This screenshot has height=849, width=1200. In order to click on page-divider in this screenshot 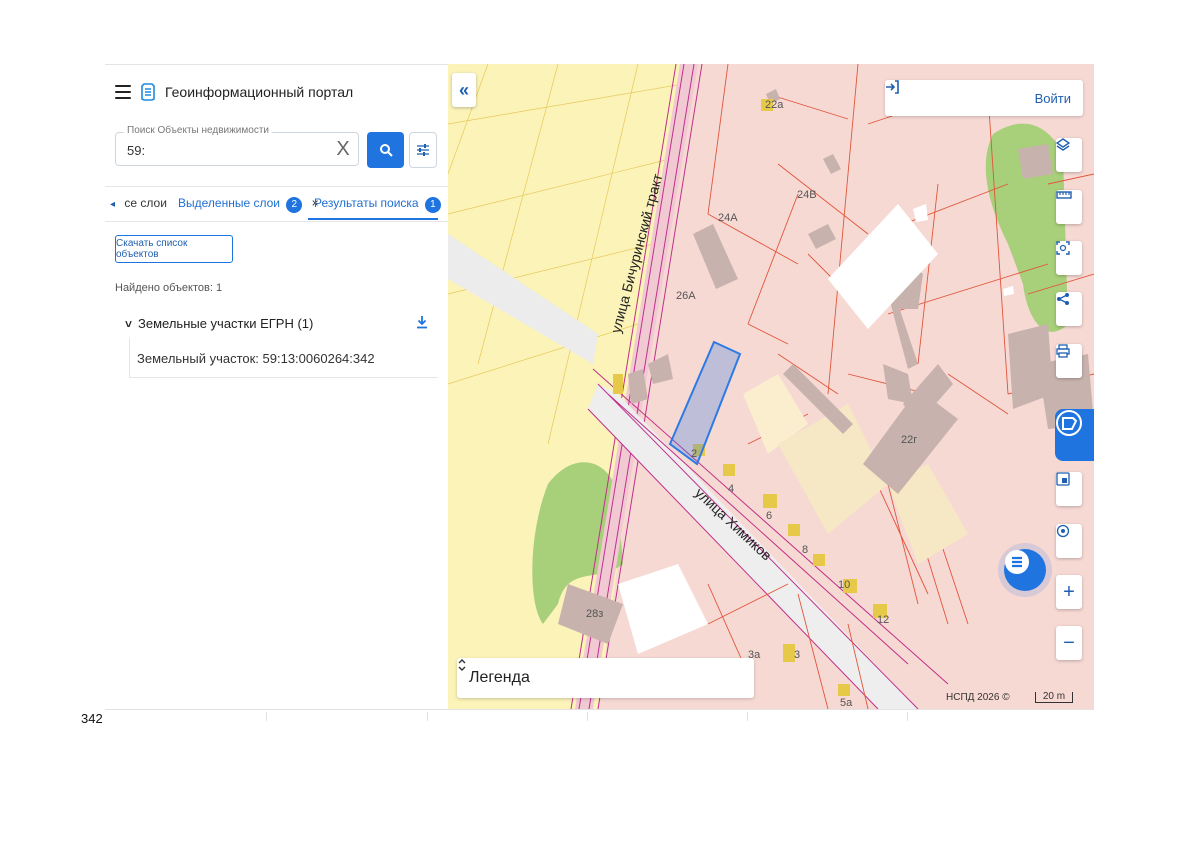, I will do `click(599, 709)`.